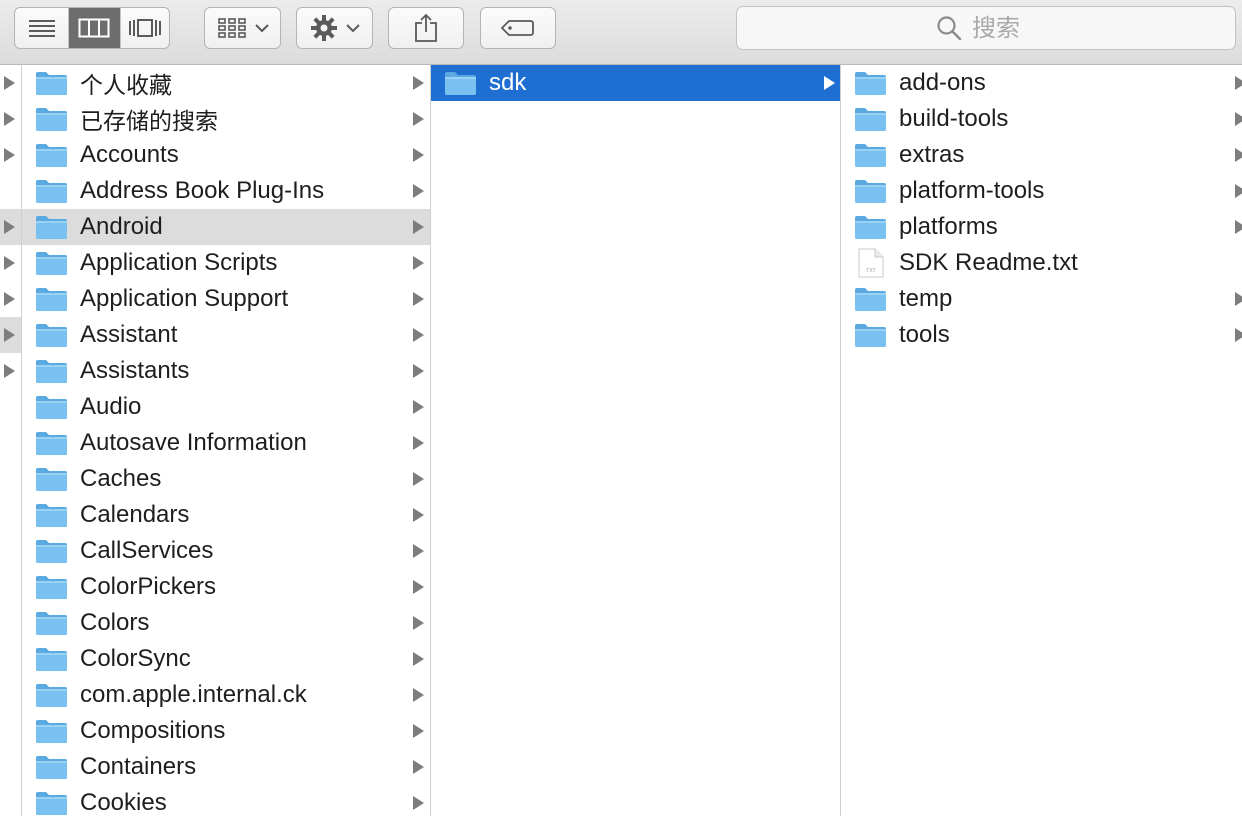 Image resolution: width=1242 pixels, height=816 pixels. What do you see at coordinates (129, 154) in the screenshot?
I see `library-item-label: Accounts` at bounding box center [129, 154].